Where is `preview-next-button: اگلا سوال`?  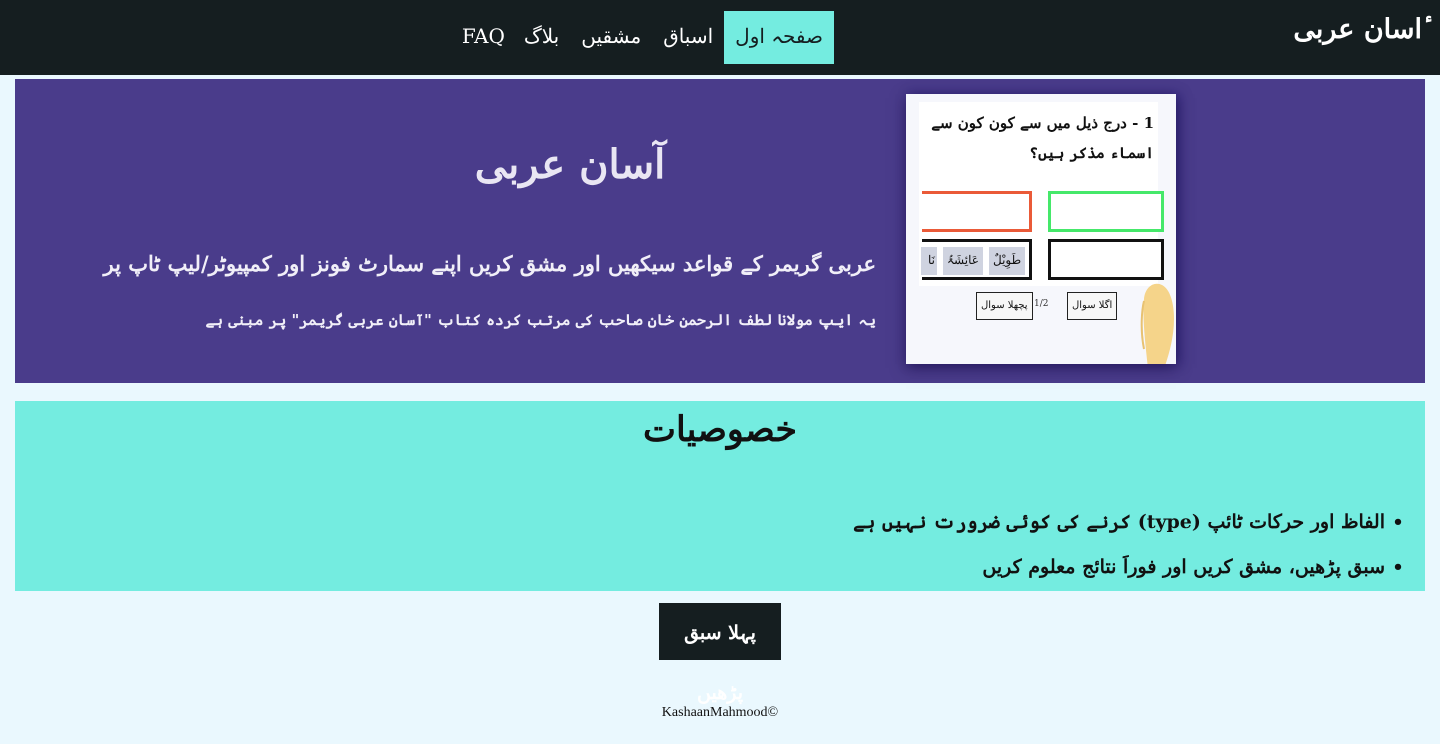 preview-next-button: اگلا سوال is located at coordinates (1092, 306).